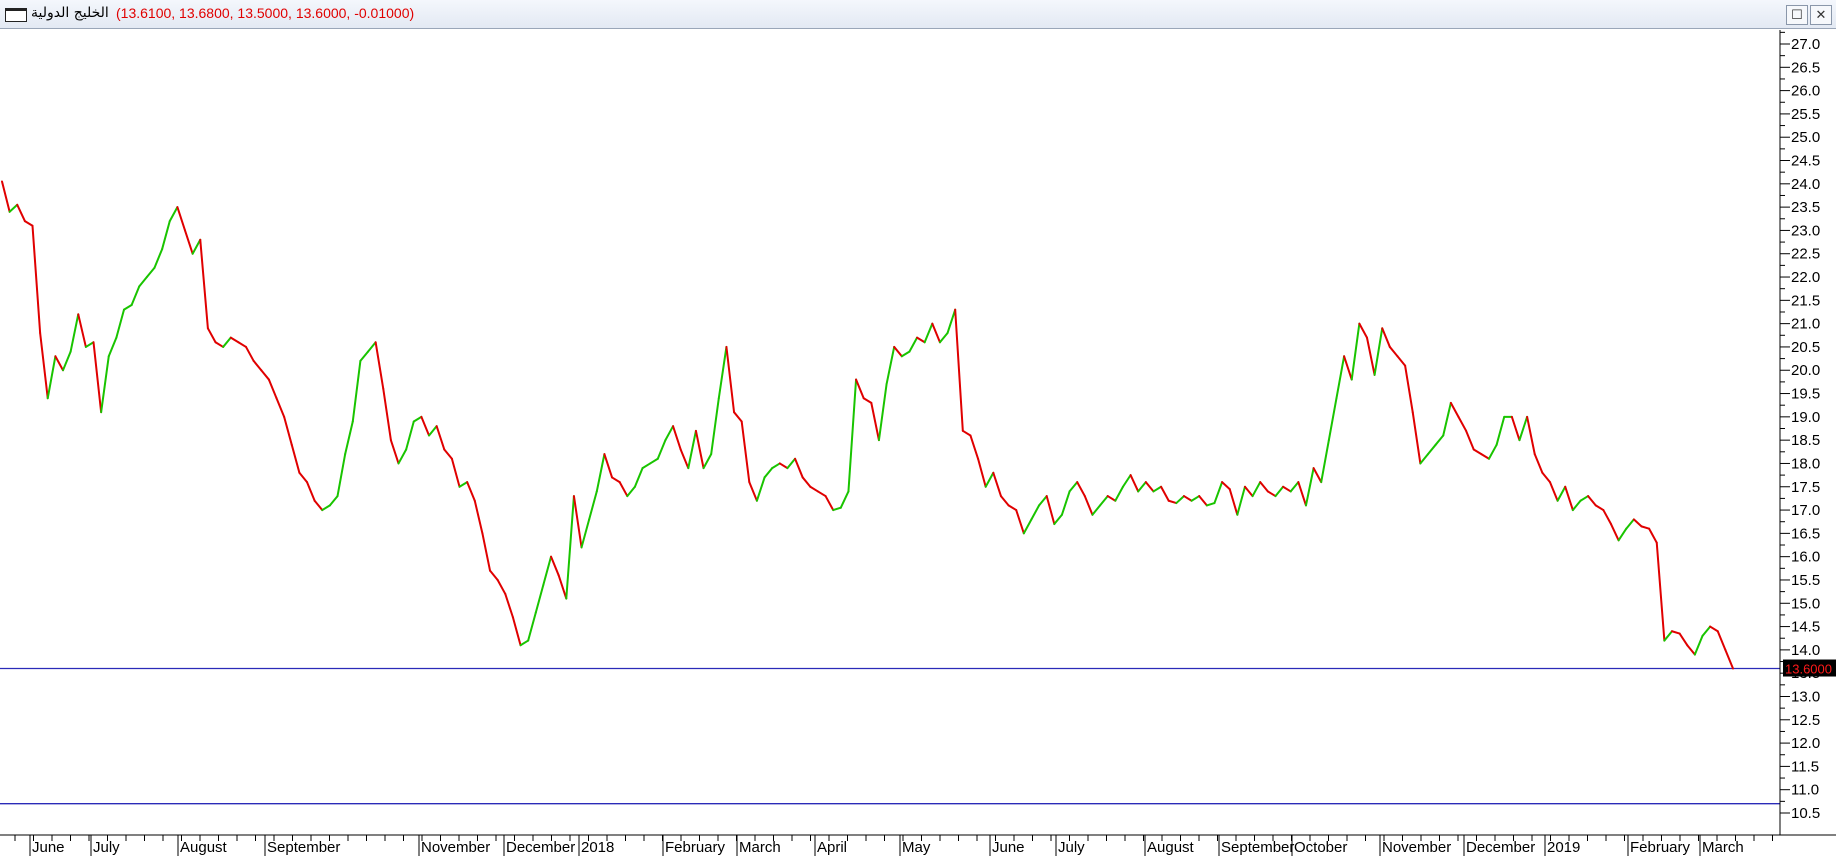 This screenshot has width=1836, height=856. What do you see at coordinates (106, 847) in the screenshot?
I see `x-tick-label: July` at bounding box center [106, 847].